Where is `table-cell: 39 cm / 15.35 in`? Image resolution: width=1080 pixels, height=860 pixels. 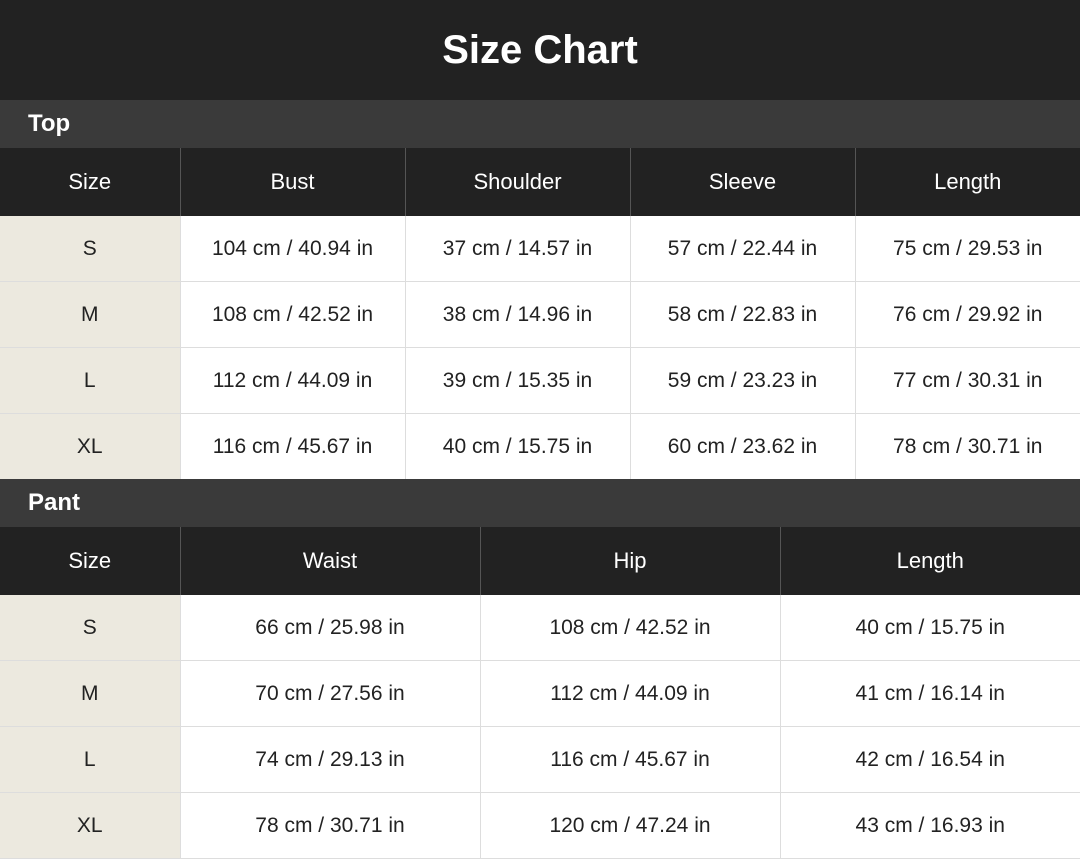
table-cell: 39 cm / 15.35 in is located at coordinates (518, 380).